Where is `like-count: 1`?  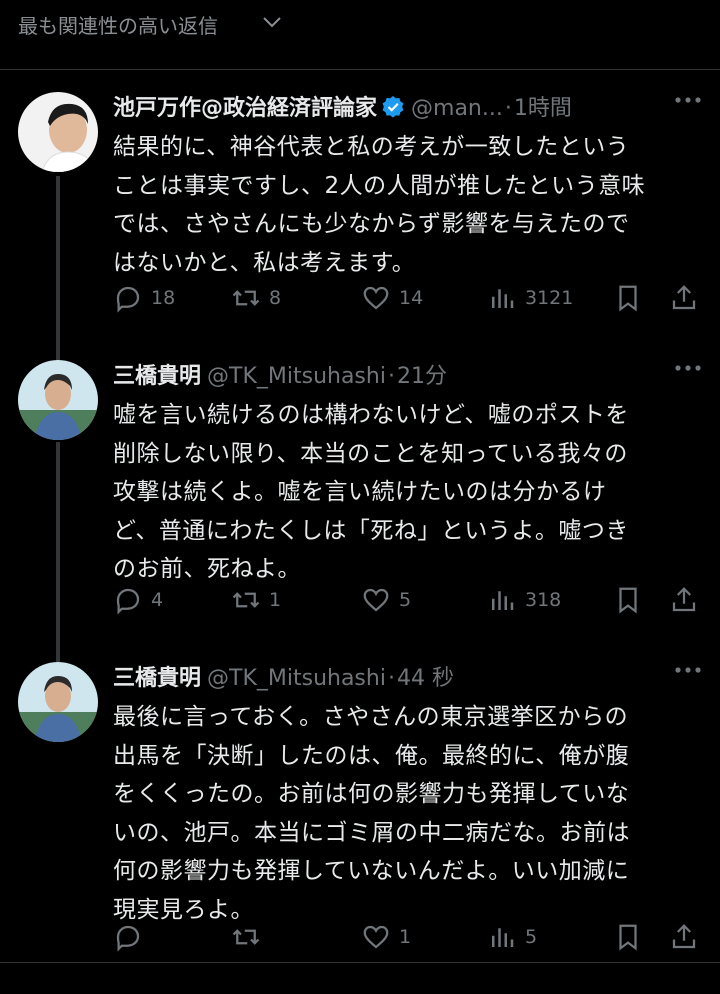
like-count: 1 is located at coordinates (405, 937).